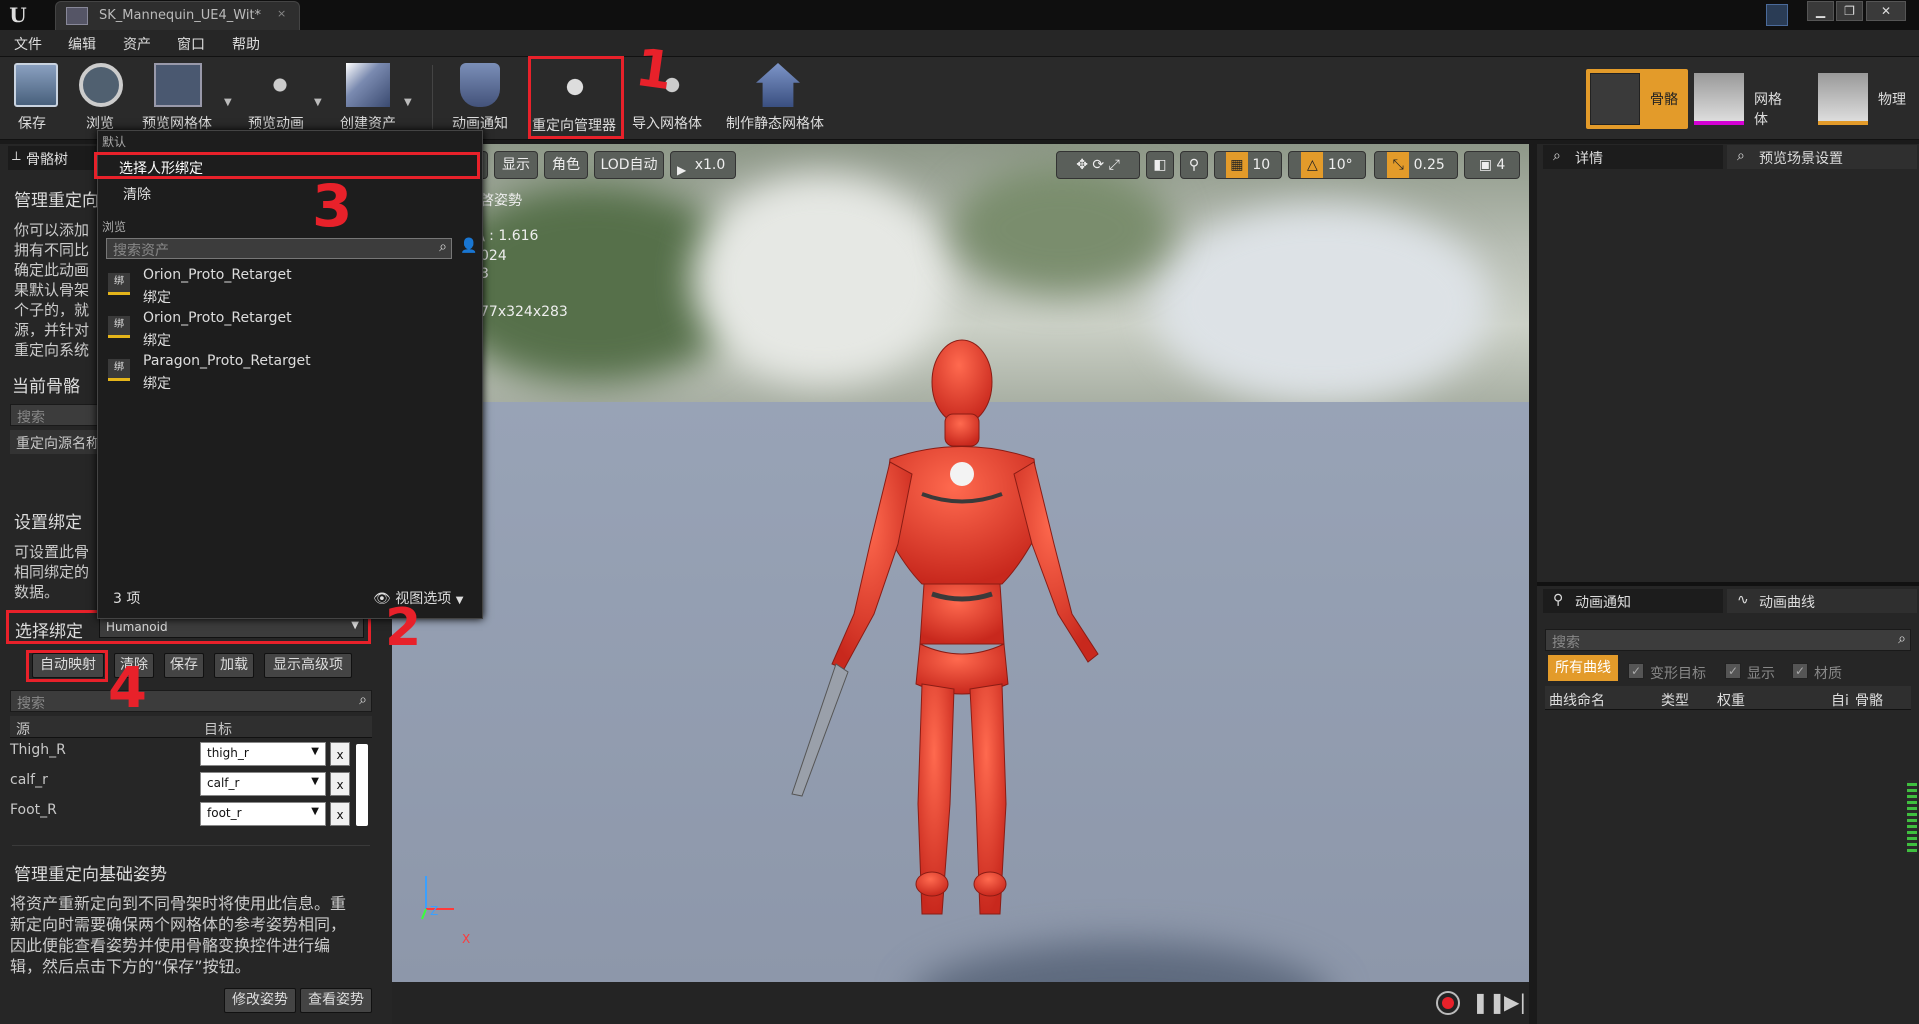 This screenshot has height=1024, width=1919. What do you see at coordinates (1864, 99) in the screenshot?
I see `mode-physics-button: 物理` at bounding box center [1864, 99].